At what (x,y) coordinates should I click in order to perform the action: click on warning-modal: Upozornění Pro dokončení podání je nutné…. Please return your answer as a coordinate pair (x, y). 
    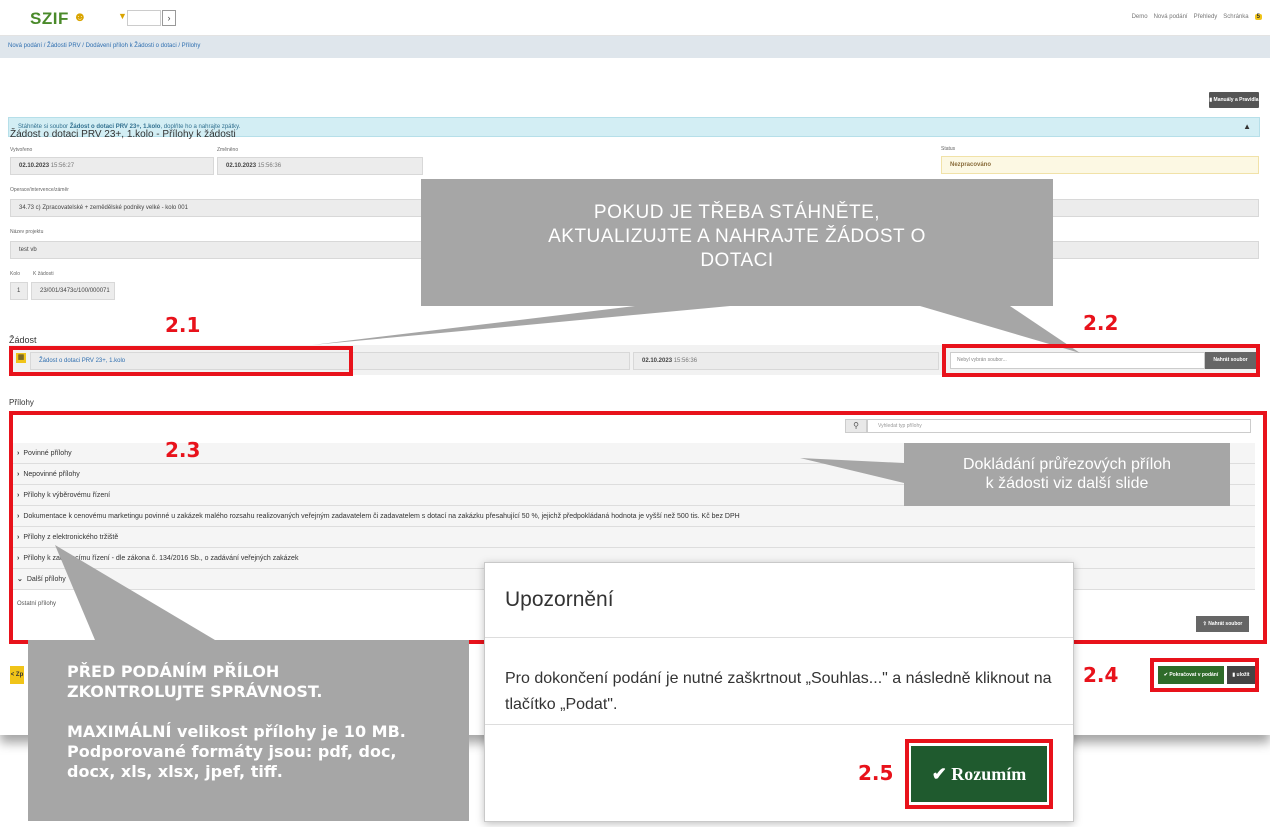
    Looking at the image, I should click on (779, 692).